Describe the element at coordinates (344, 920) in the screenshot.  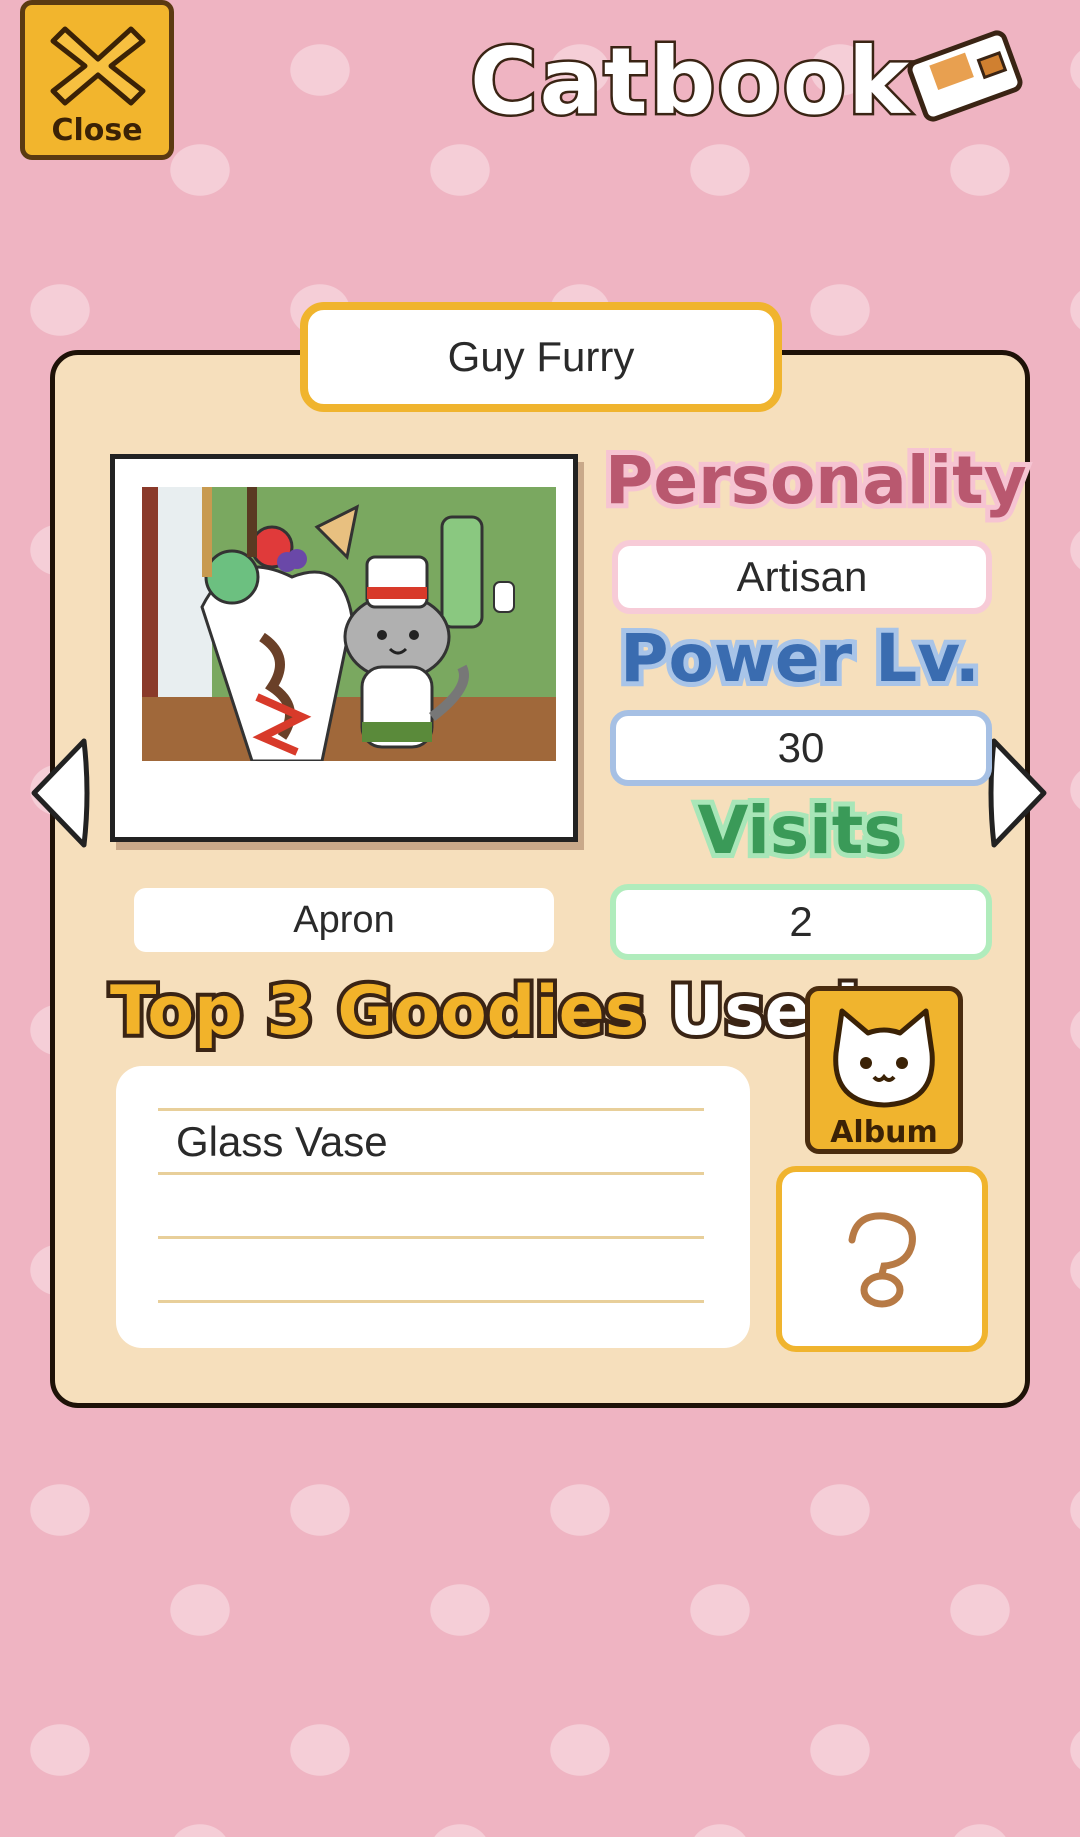
I see `cat-item: Apron` at that location.